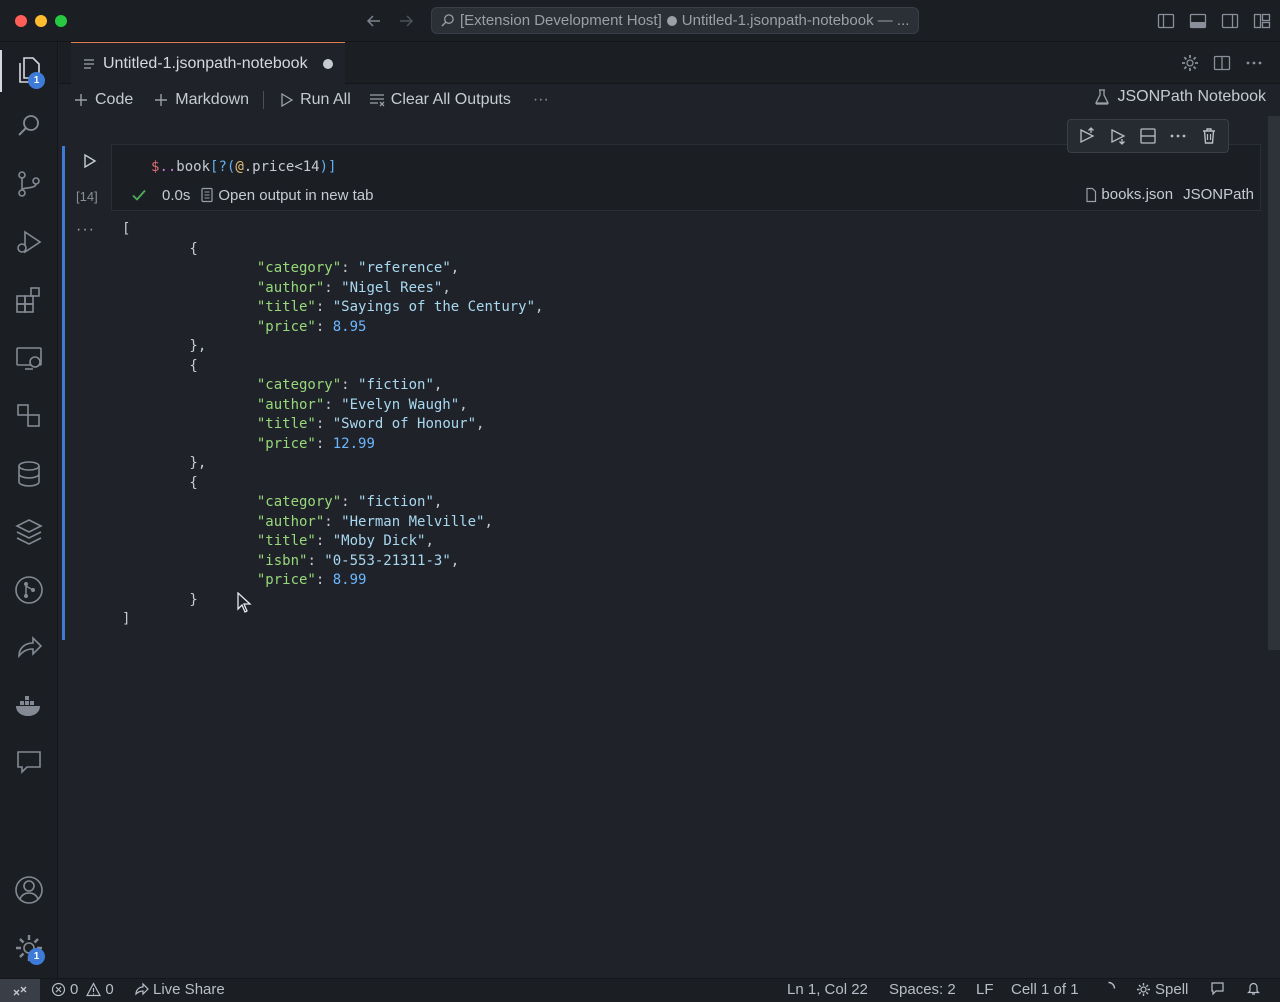 This screenshot has width=1280, height=1002. I want to click on error-icon, so click(58, 989).